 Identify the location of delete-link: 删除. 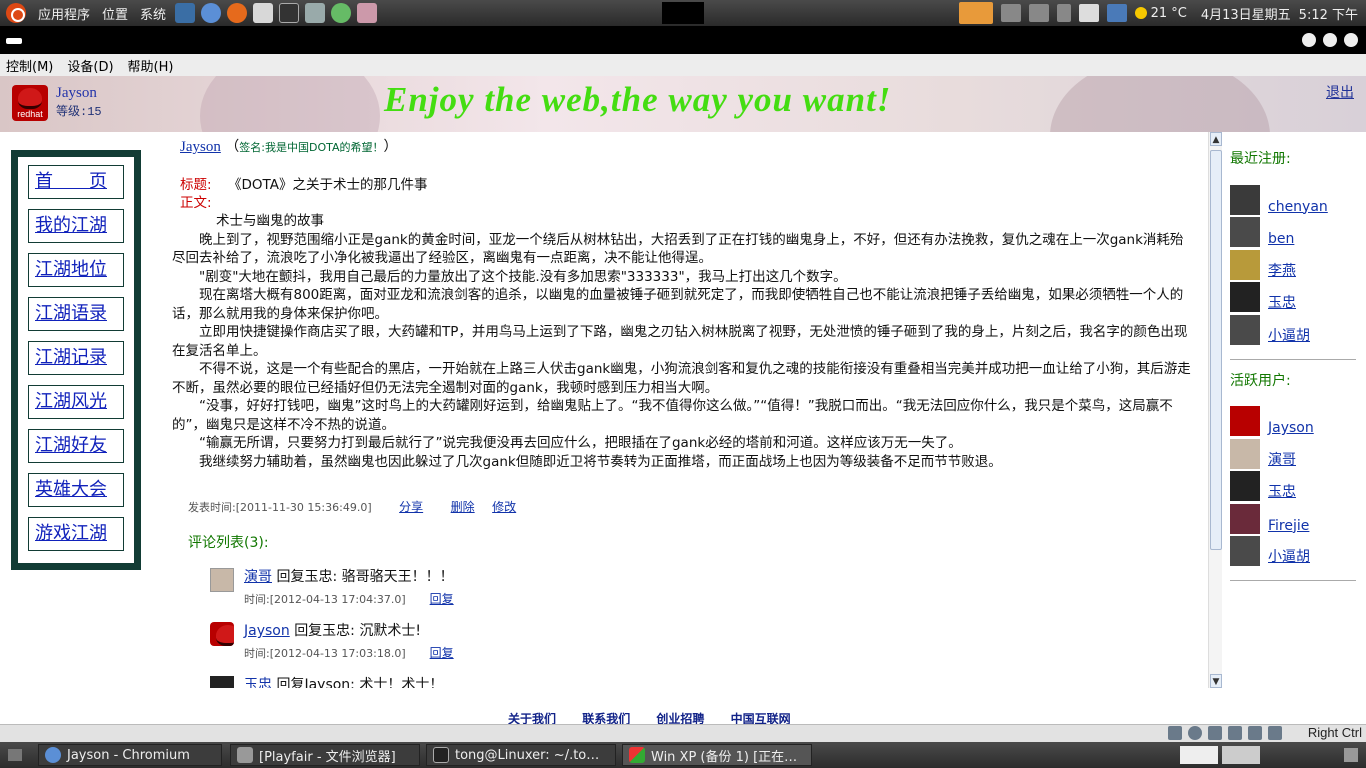
(463, 507).